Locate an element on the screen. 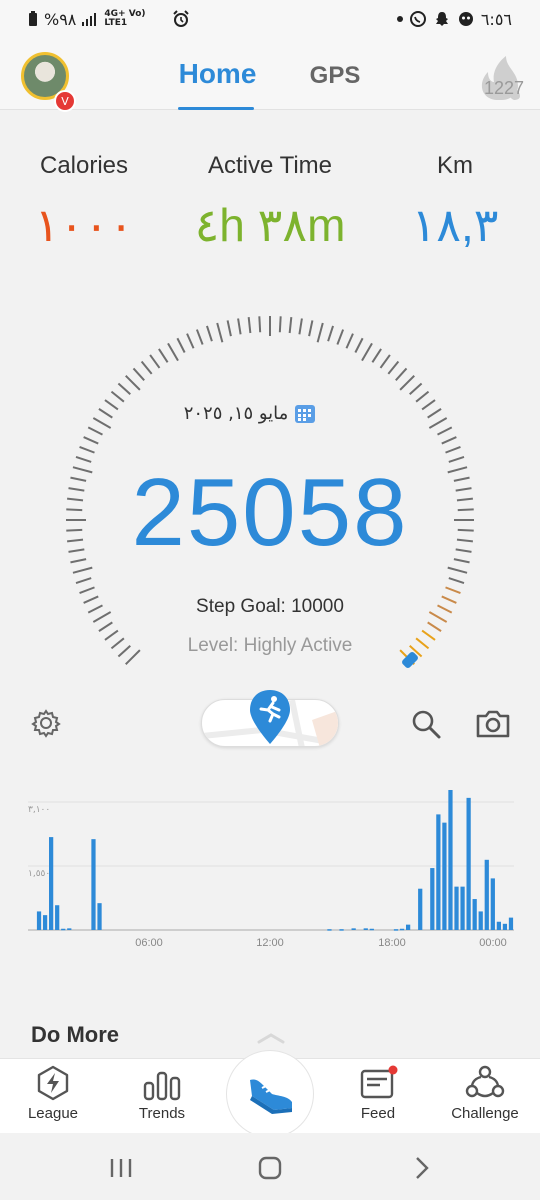  whatsapp-icon is located at coordinates (417, 19).